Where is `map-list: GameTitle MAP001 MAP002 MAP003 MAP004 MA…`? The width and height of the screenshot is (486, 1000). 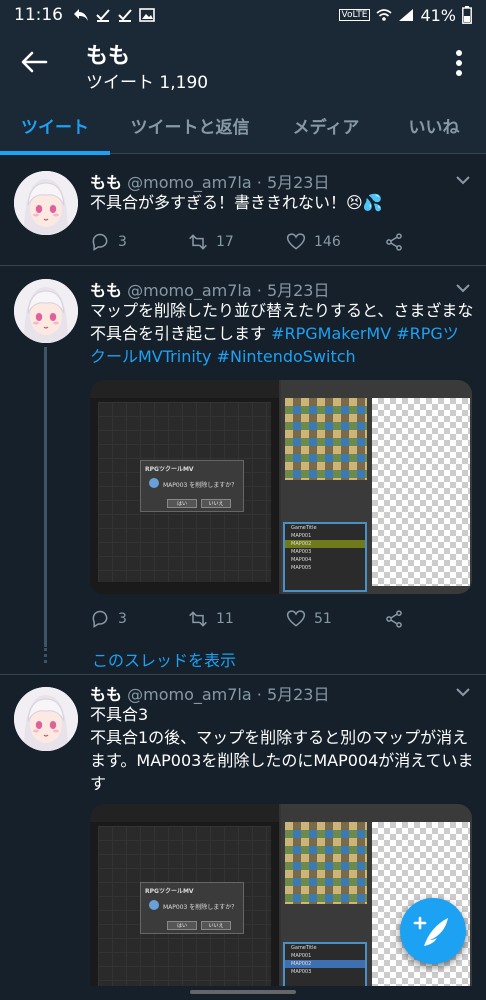 map-list: GameTitle MAP001 MAP002 MAP003 MAP004 MA… is located at coordinates (325, 557).